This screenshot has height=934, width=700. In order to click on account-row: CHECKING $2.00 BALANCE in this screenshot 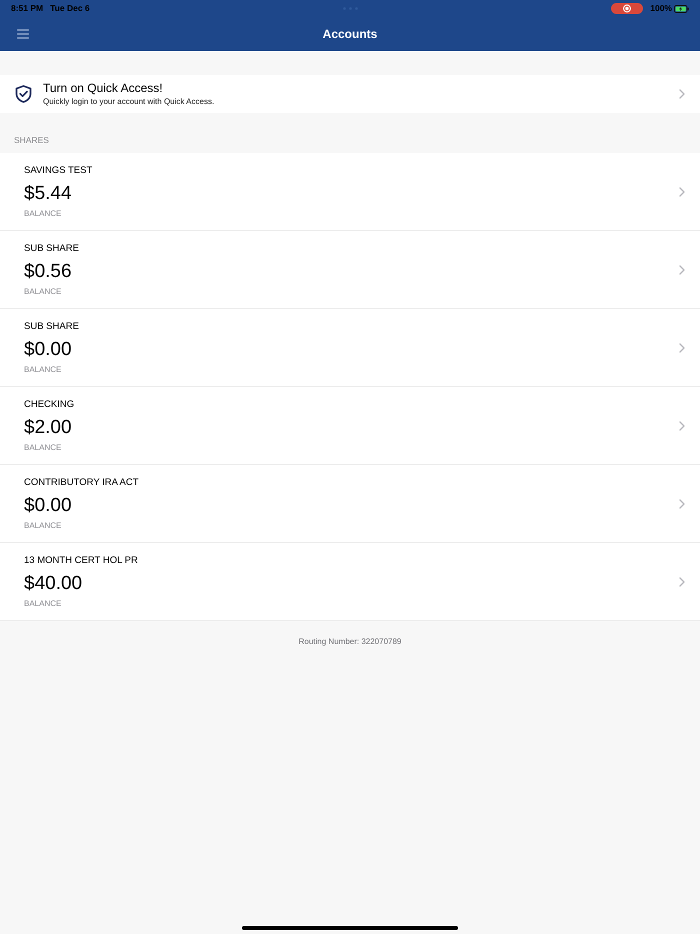, I will do `click(350, 426)`.